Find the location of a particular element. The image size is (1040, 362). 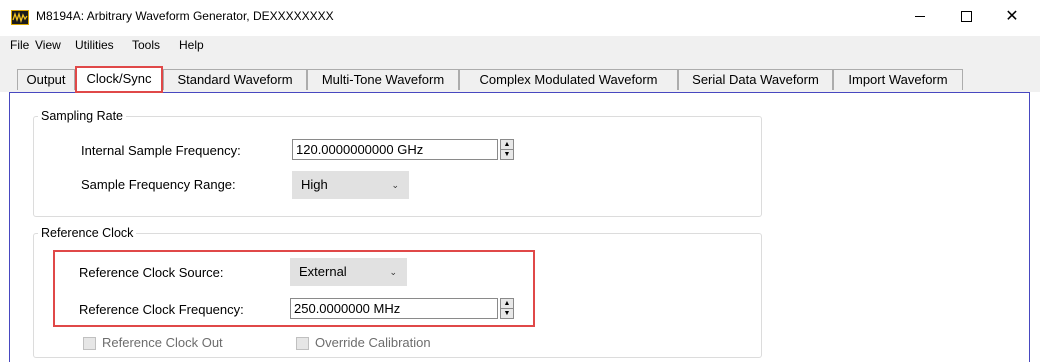

internal-sample-frequency-spinner: ▲ ▼ is located at coordinates (507, 149).